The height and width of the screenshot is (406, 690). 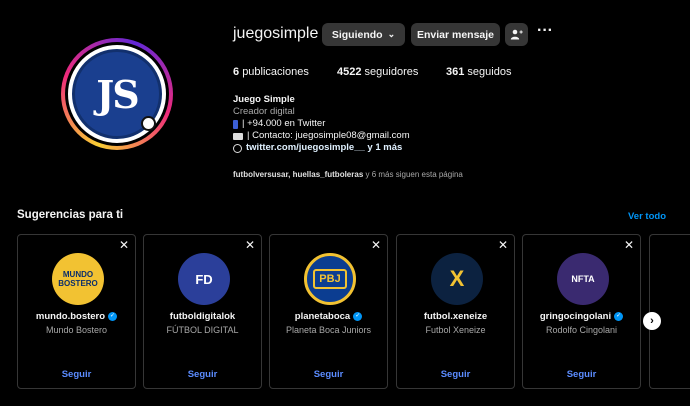 I want to click on bio-line-link: twitter.com/juegosimple__ y 1 más, so click(x=321, y=148).